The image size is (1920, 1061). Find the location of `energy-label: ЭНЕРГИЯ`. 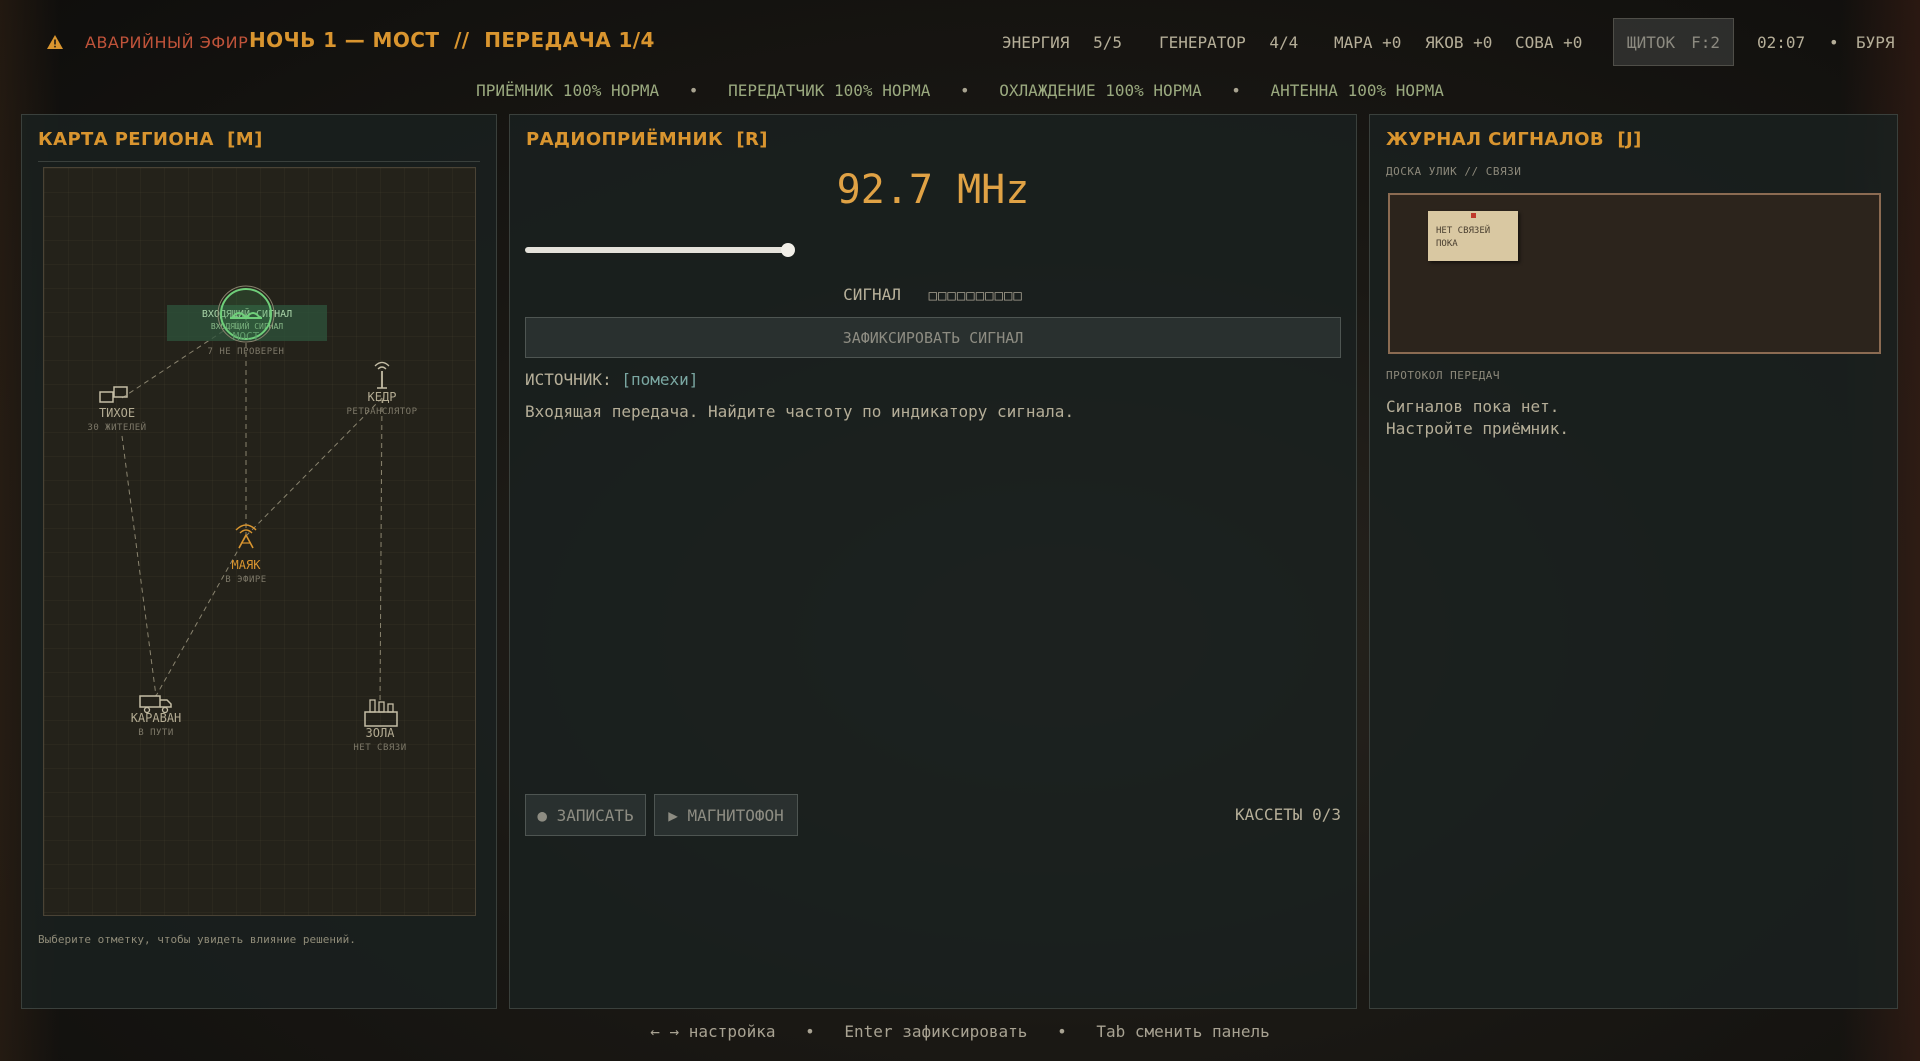

energy-label: ЭНЕРГИЯ is located at coordinates (1036, 42).